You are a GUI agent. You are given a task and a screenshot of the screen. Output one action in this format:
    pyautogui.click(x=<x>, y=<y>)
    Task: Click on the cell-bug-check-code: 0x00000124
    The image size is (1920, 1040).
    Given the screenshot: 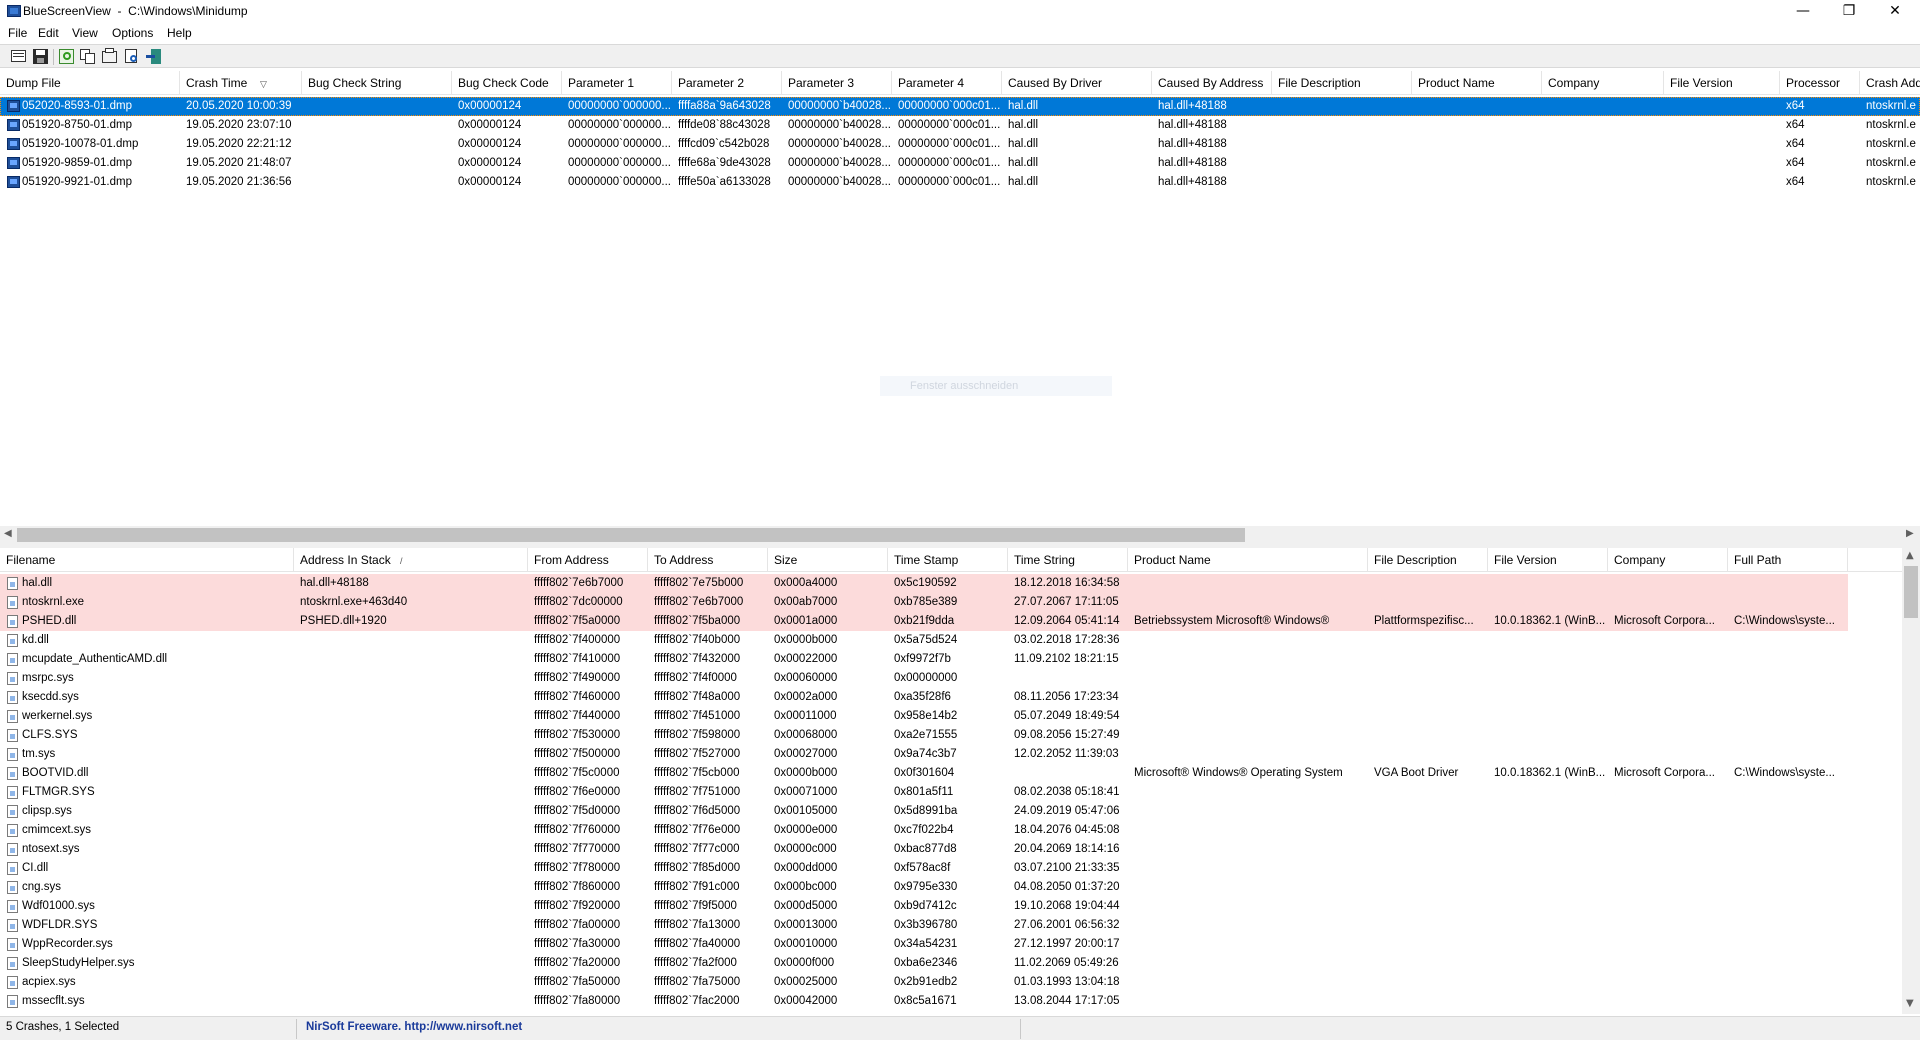 What is the action you would take?
    pyautogui.click(x=490, y=144)
    